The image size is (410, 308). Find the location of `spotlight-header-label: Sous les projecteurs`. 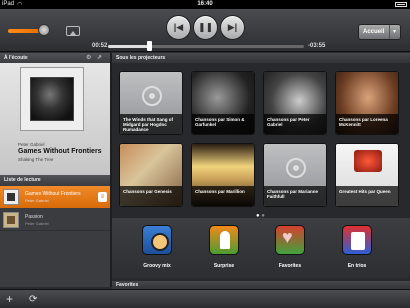

spotlight-header-label: Sous les projecteurs is located at coordinates (141, 58).